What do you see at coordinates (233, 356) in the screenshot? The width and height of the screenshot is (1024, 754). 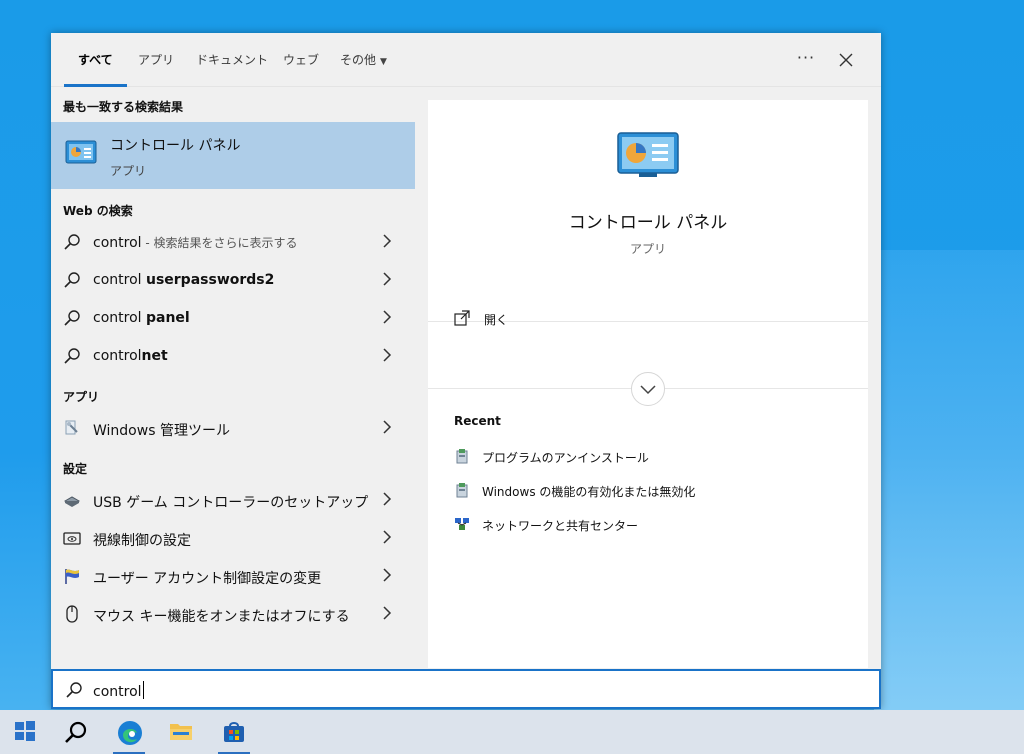 I see `web-result: controlnet` at bounding box center [233, 356].